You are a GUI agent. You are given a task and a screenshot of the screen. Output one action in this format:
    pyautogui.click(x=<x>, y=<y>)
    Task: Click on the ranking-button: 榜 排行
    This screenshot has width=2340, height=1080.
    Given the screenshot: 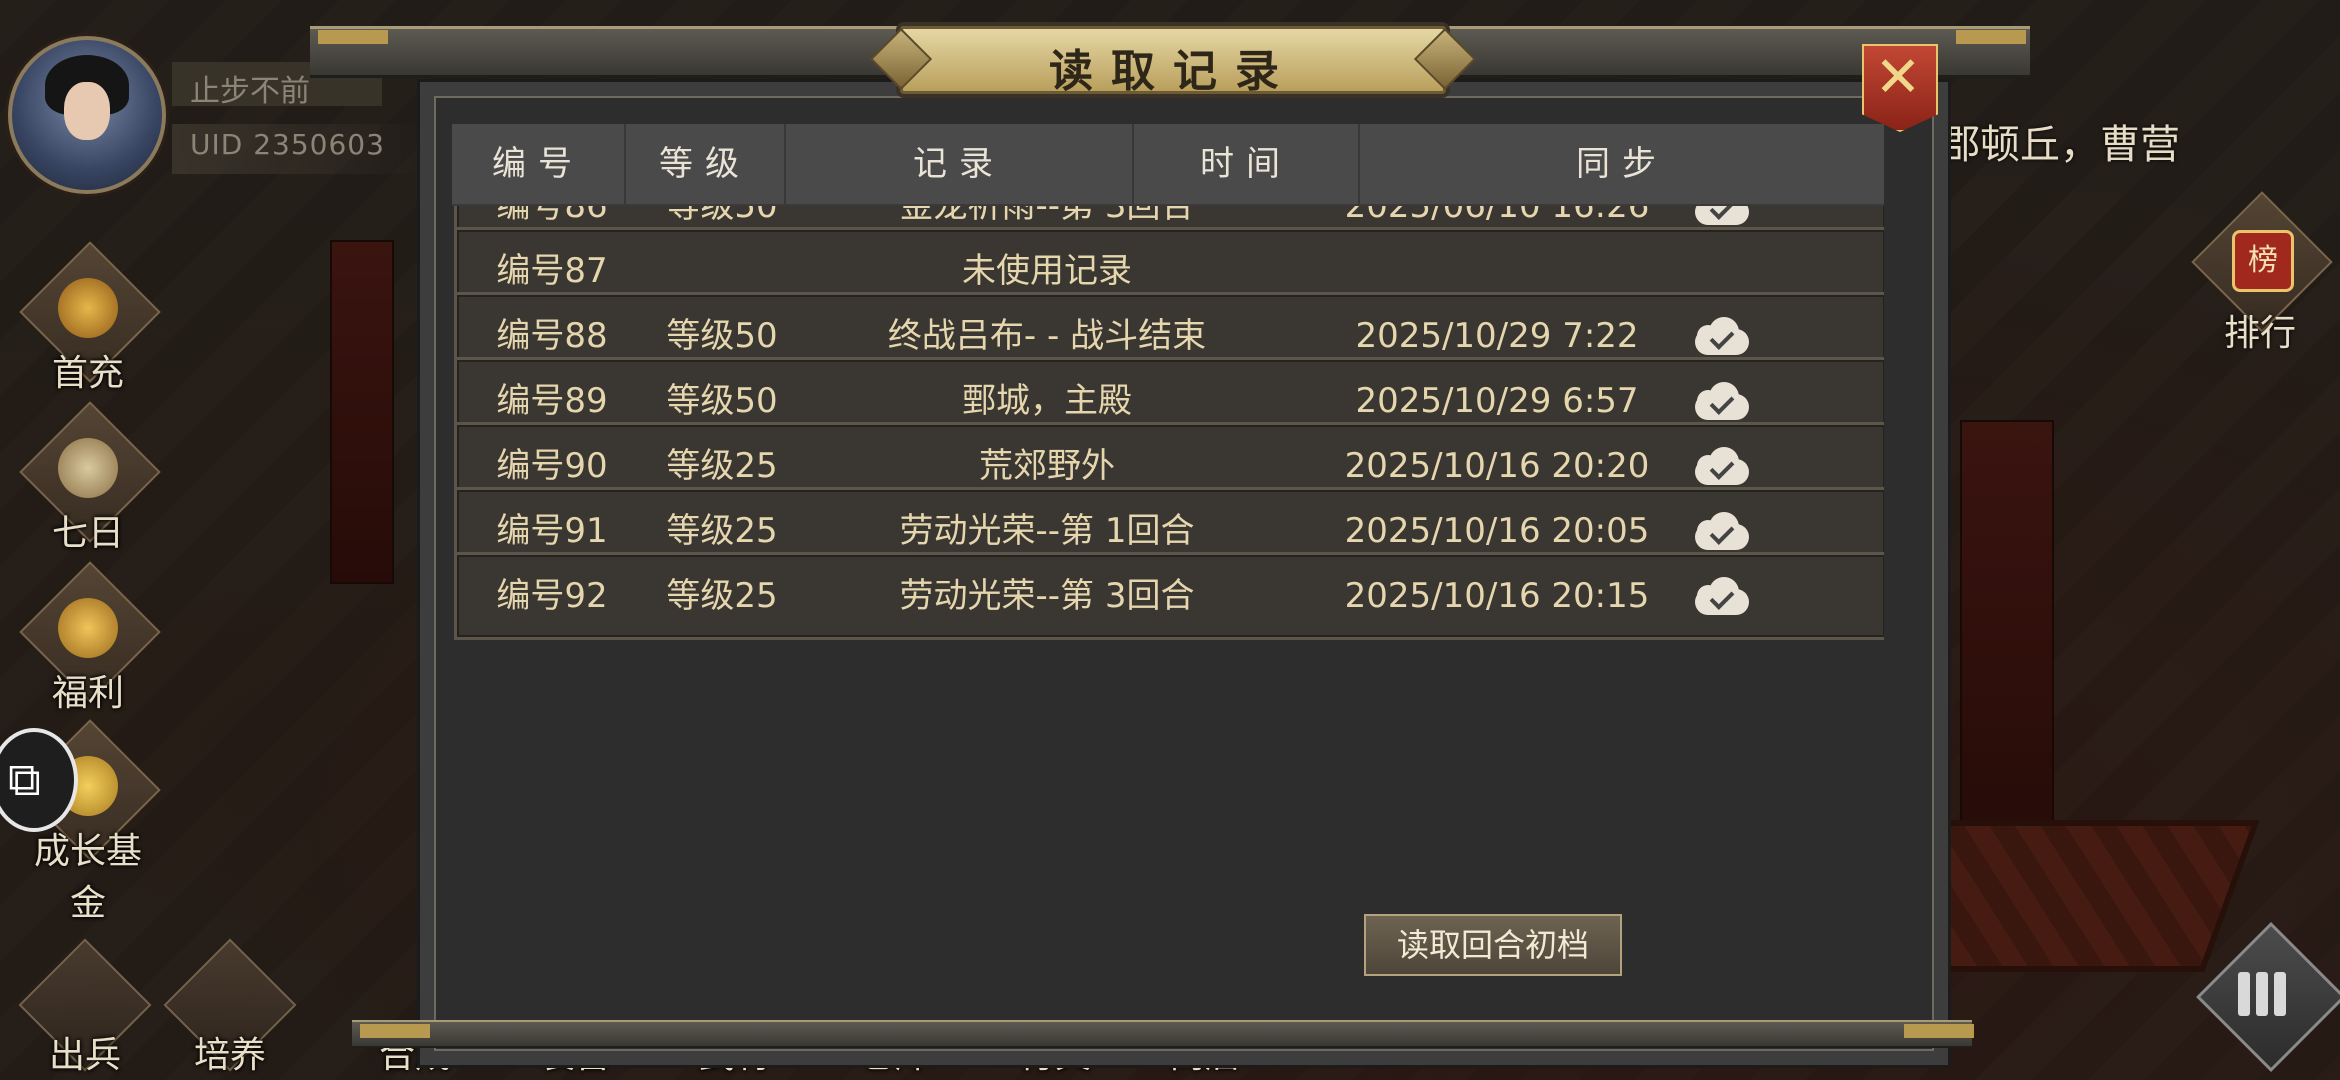 What is the action you would take?
    pyautogui.click(x=2261, y=272)
    